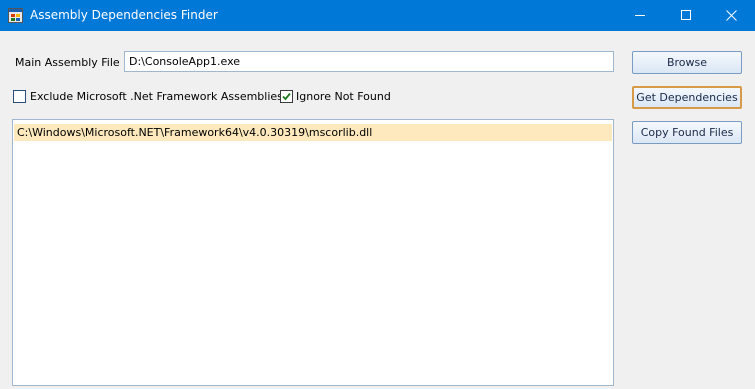  What do you see at coordinates (124, 15) in the screenshot?
I see `window-title: Assembly Dependencies Finder` at bounding box center [124, 15].